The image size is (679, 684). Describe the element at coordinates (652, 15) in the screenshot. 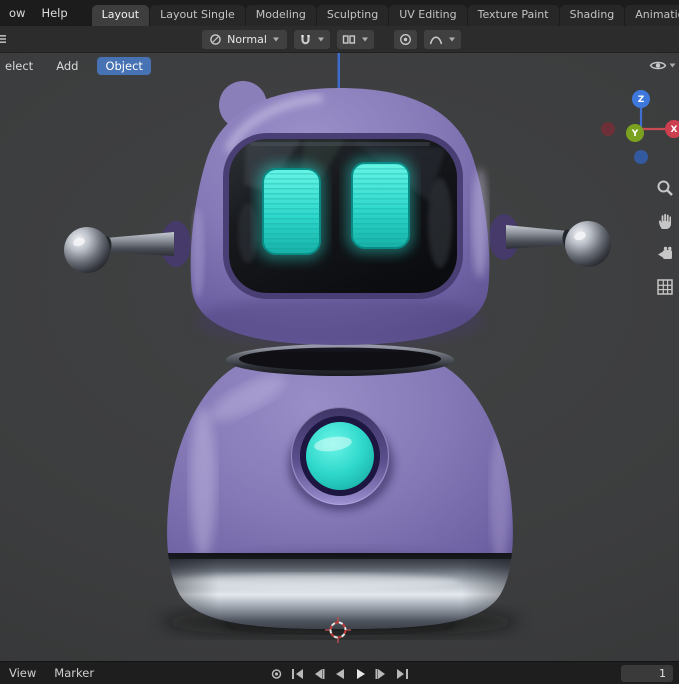

I see `tab-animation: Animation` at that location.